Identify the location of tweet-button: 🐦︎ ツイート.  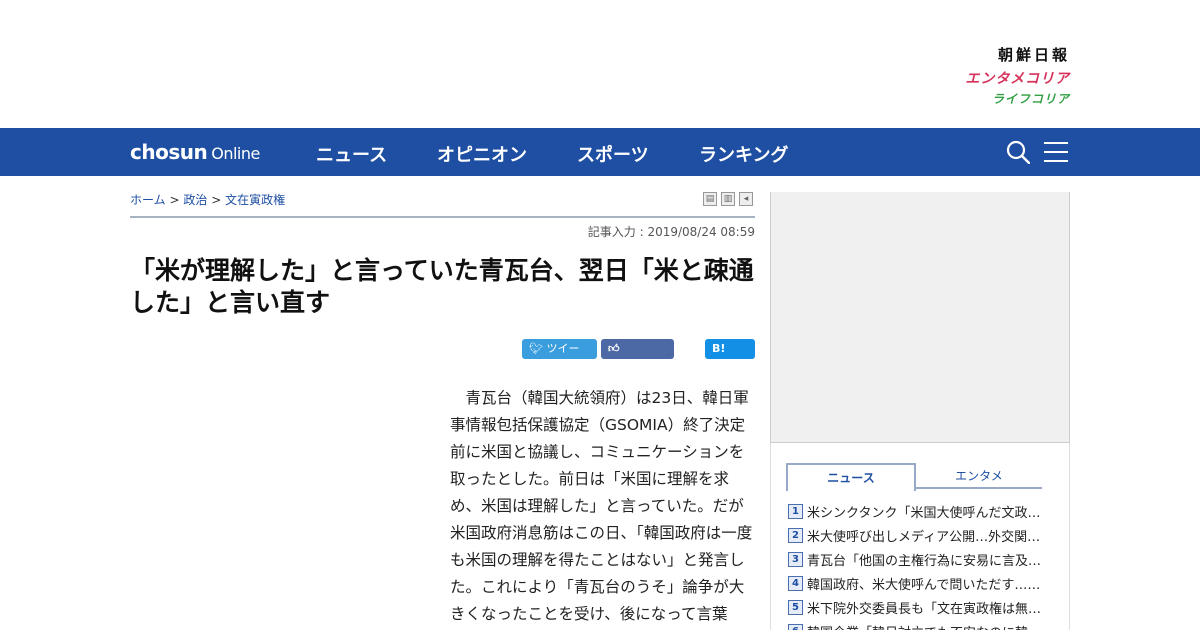
(559, 357).